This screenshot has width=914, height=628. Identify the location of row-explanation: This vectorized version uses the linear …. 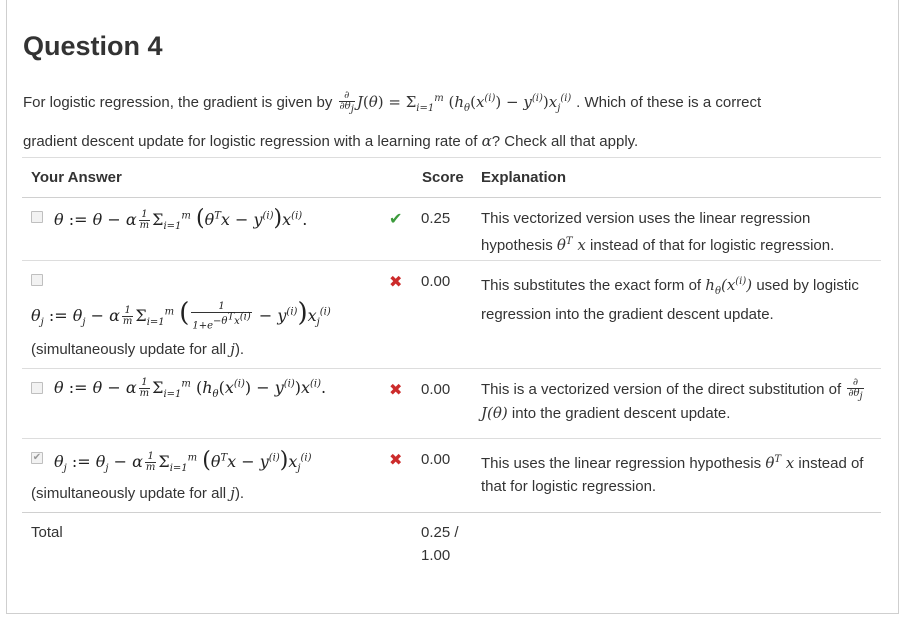
(658, 232).